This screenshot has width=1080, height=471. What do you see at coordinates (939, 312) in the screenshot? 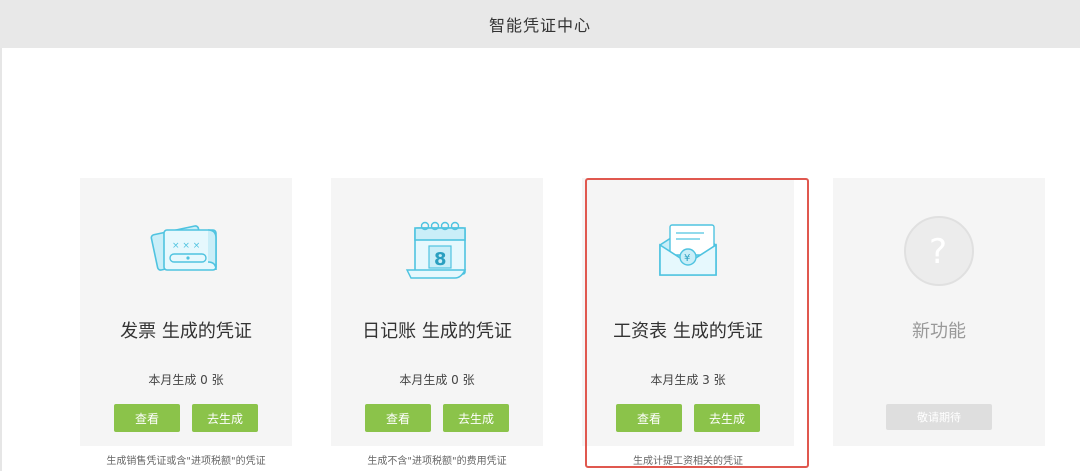
I see `card-new-feature: ? 新功能 敬请期待` at bounding box center [939, 312].